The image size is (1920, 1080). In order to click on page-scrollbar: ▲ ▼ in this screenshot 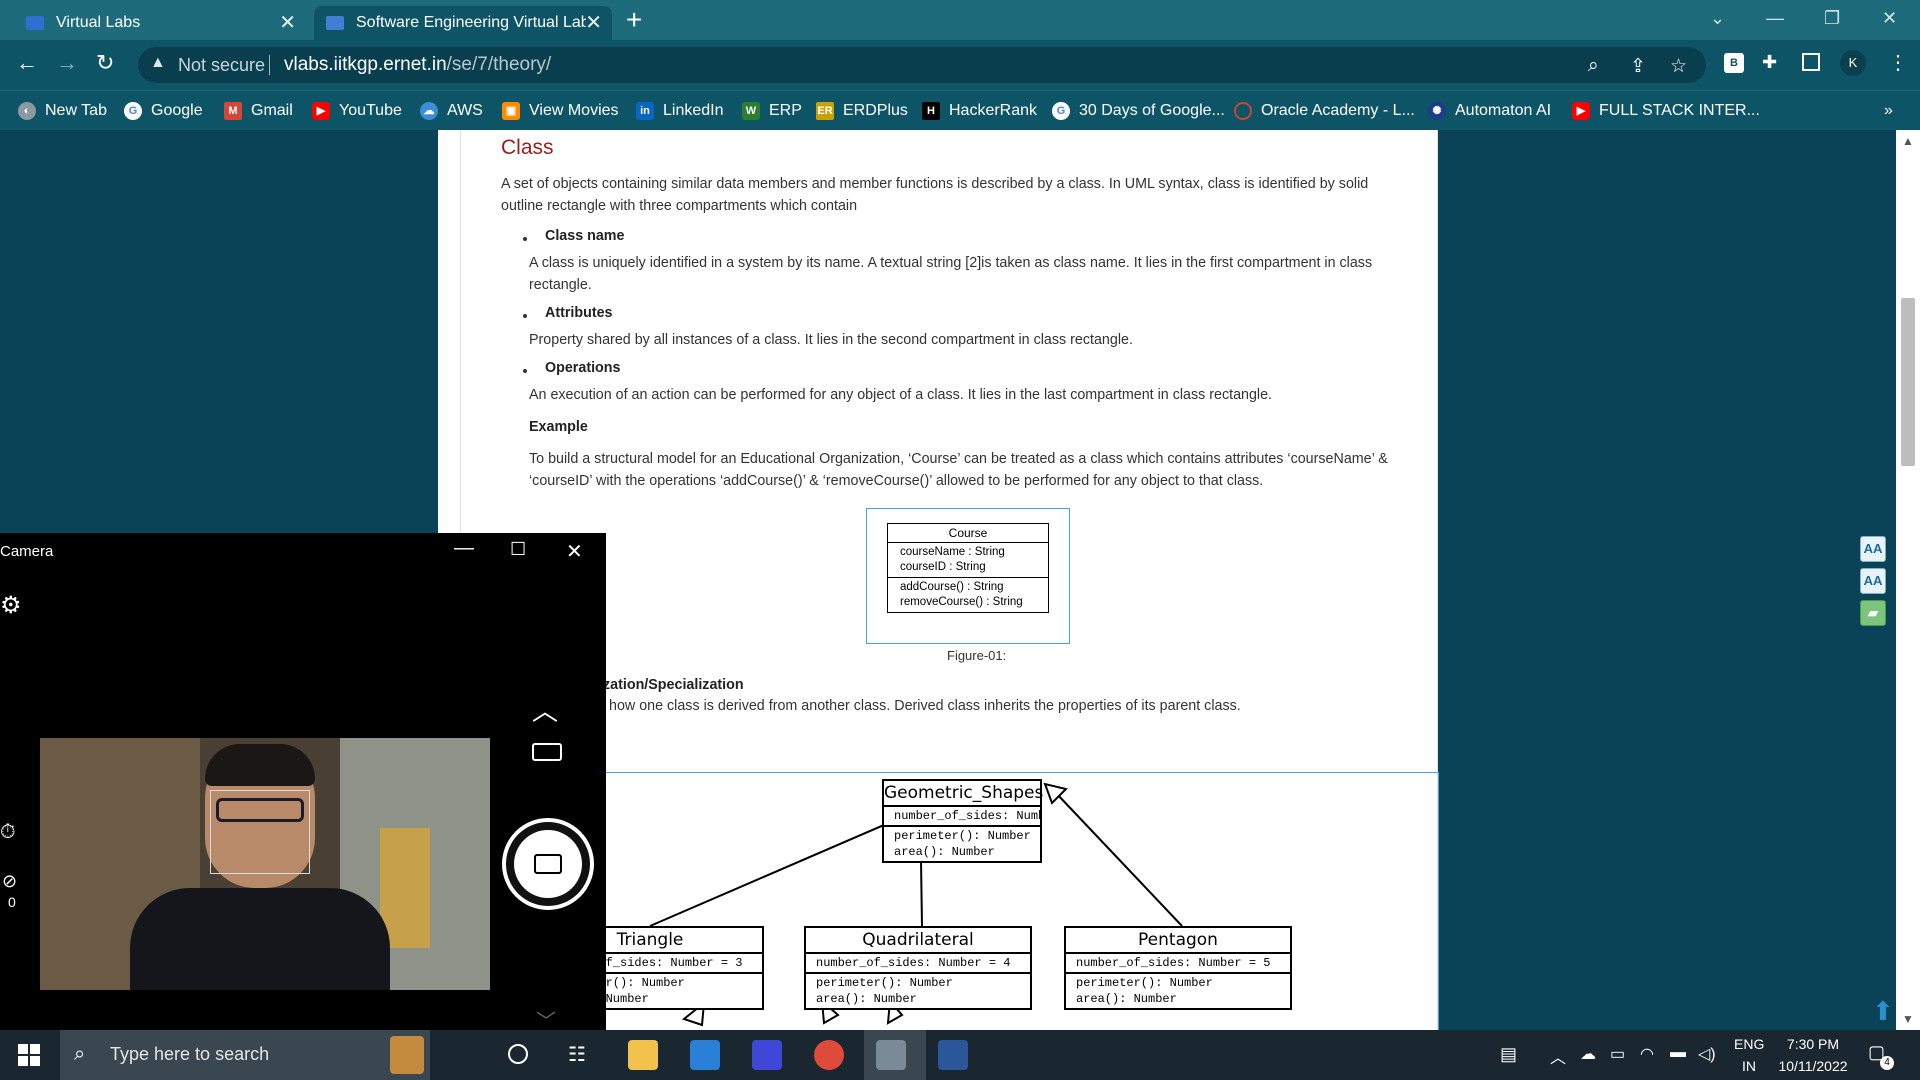, I will do `click(1908, 580)`.